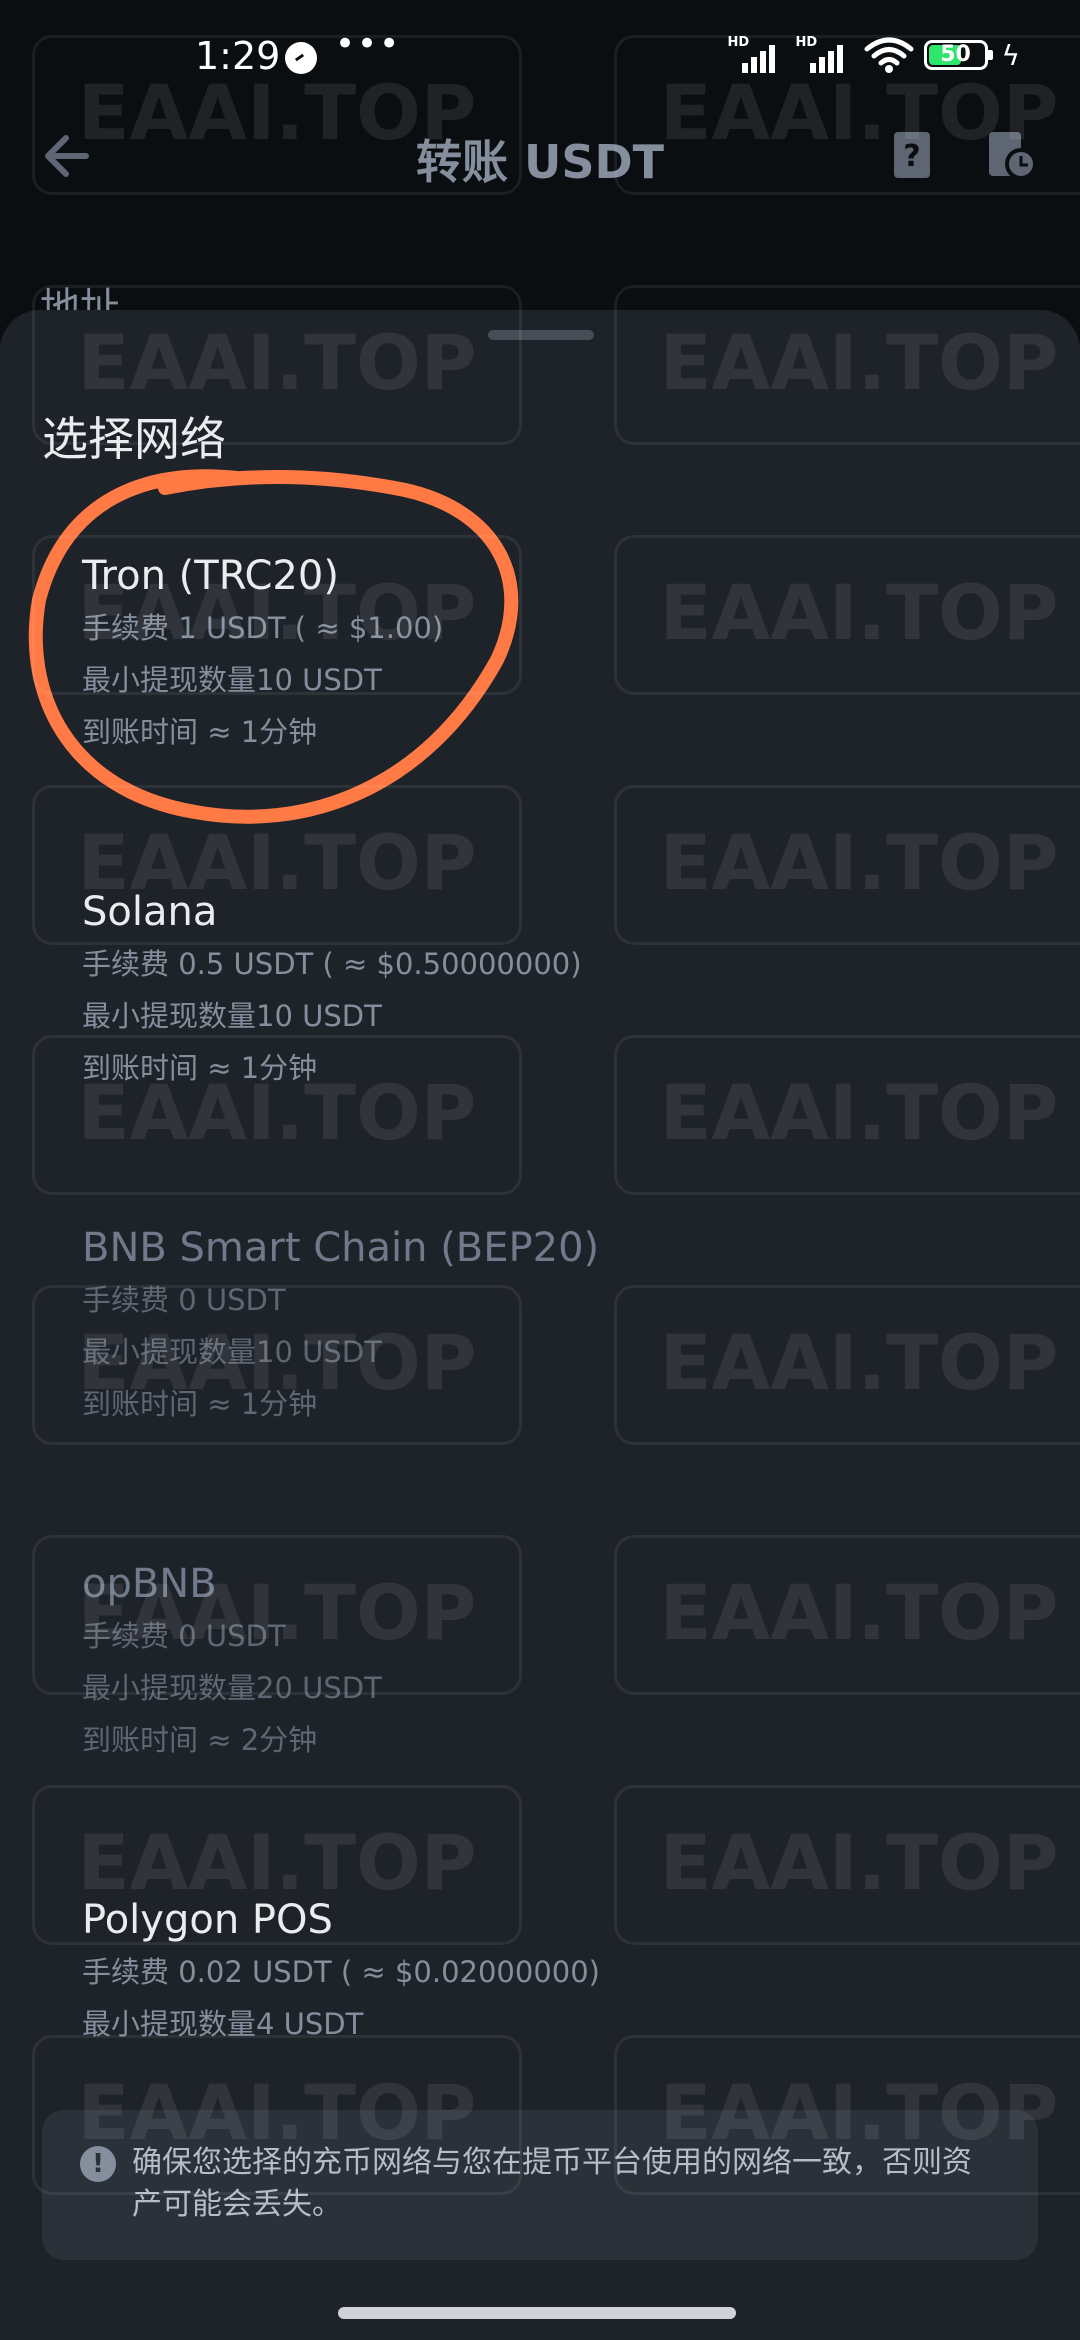  I want to click on help-icon: ?, so click(912, 155).